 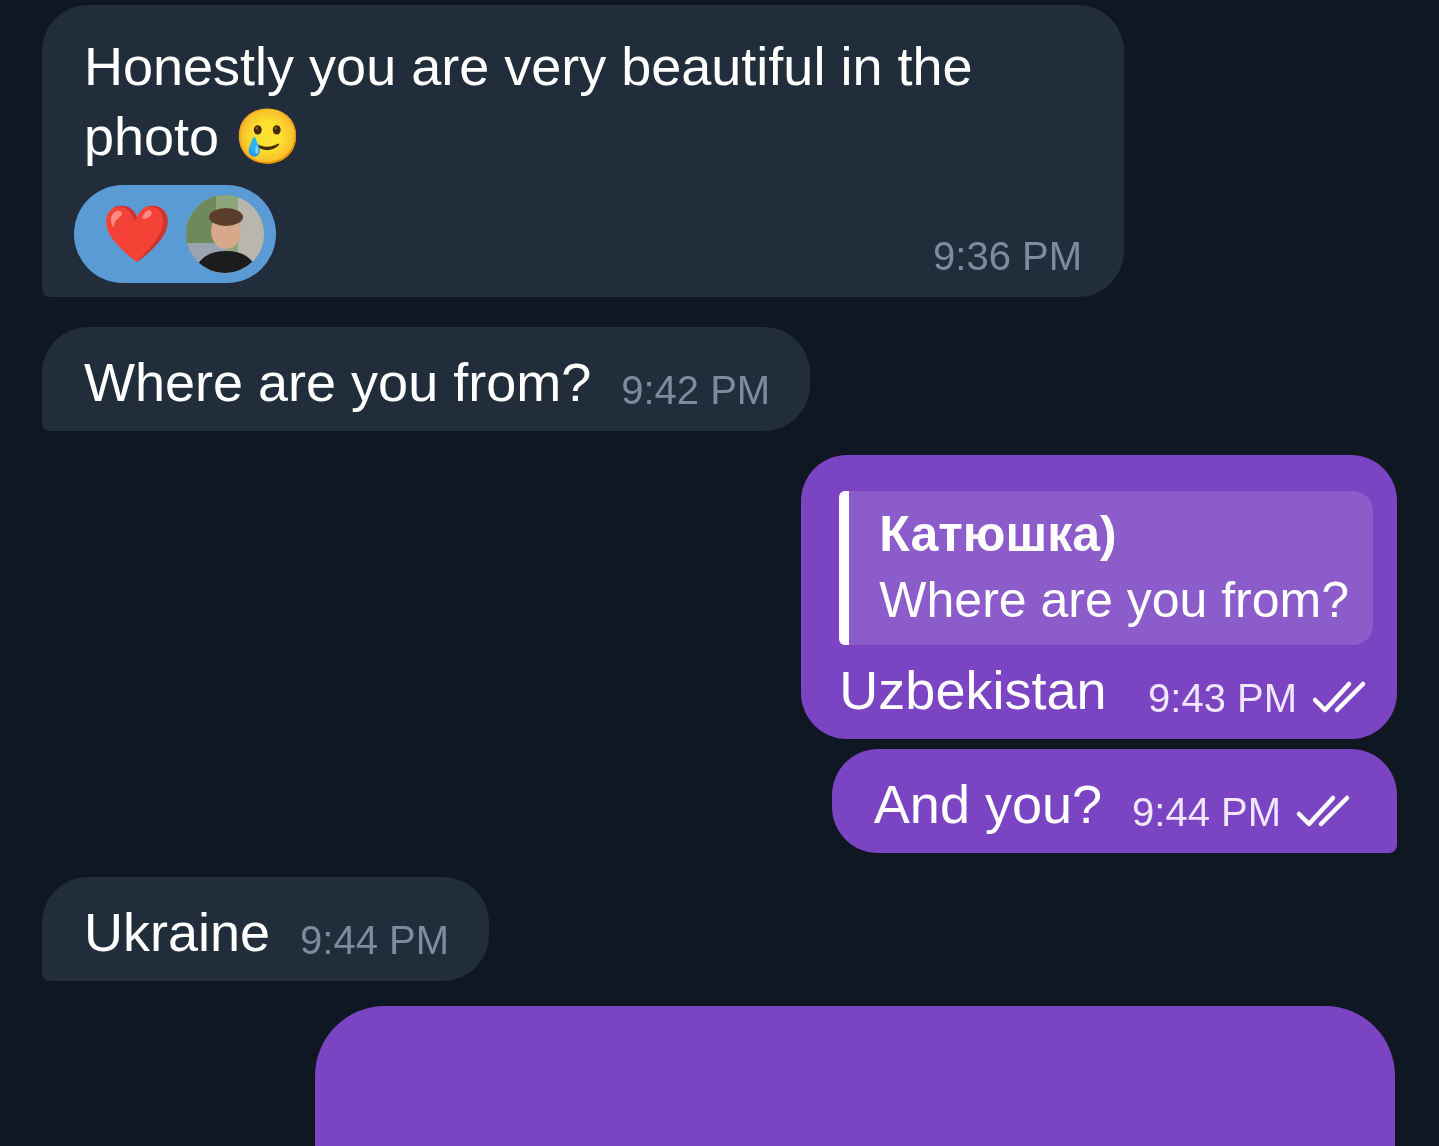 What do you see at coordinates (338, 382) in the screenshot?
I see `message-text: Where are you from?` at bounding box center [338, 382].